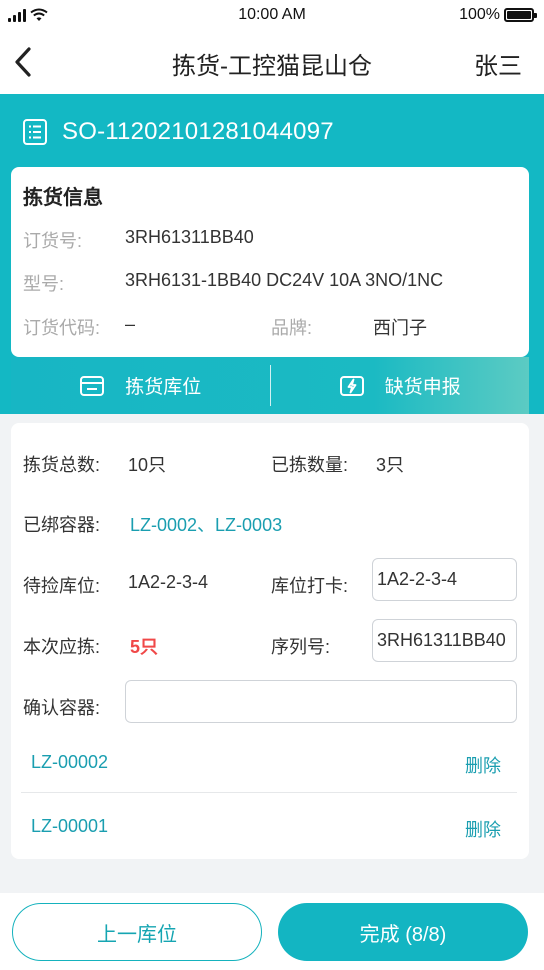 This screenshot has height=970, width=544. I want to click on code-row: 订货代码: –, so click(79, 327).